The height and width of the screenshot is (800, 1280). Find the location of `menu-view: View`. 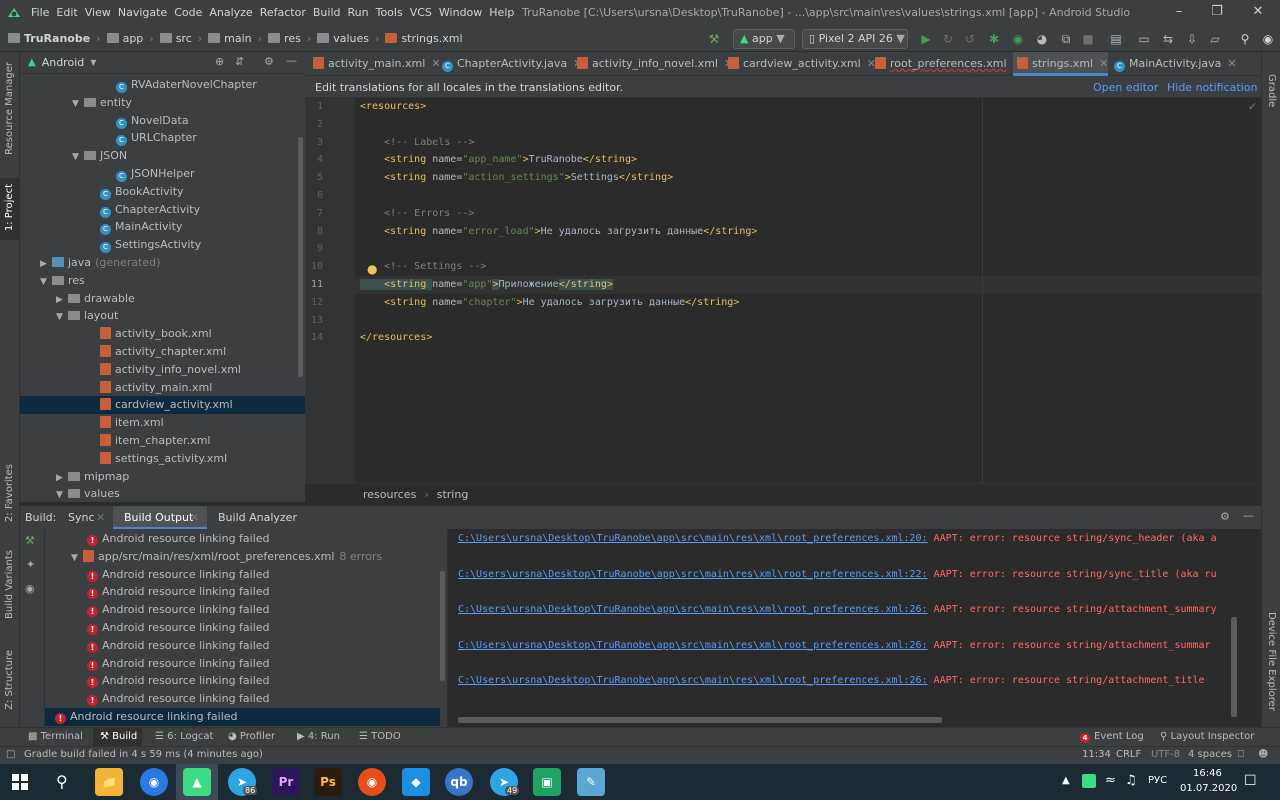

menu-view: View is located at coordinates (98, 12).